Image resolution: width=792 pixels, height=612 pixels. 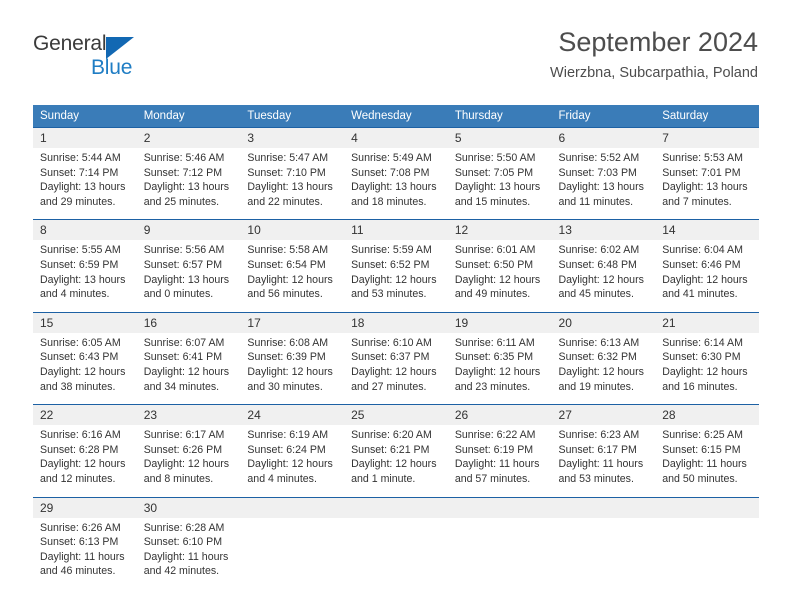 What do you see at coordinates (83, 379) in the screenshot?
I see `daylight-text: Daylight: 12 hours and 38 minutes.` at bounding box center [83, 379].